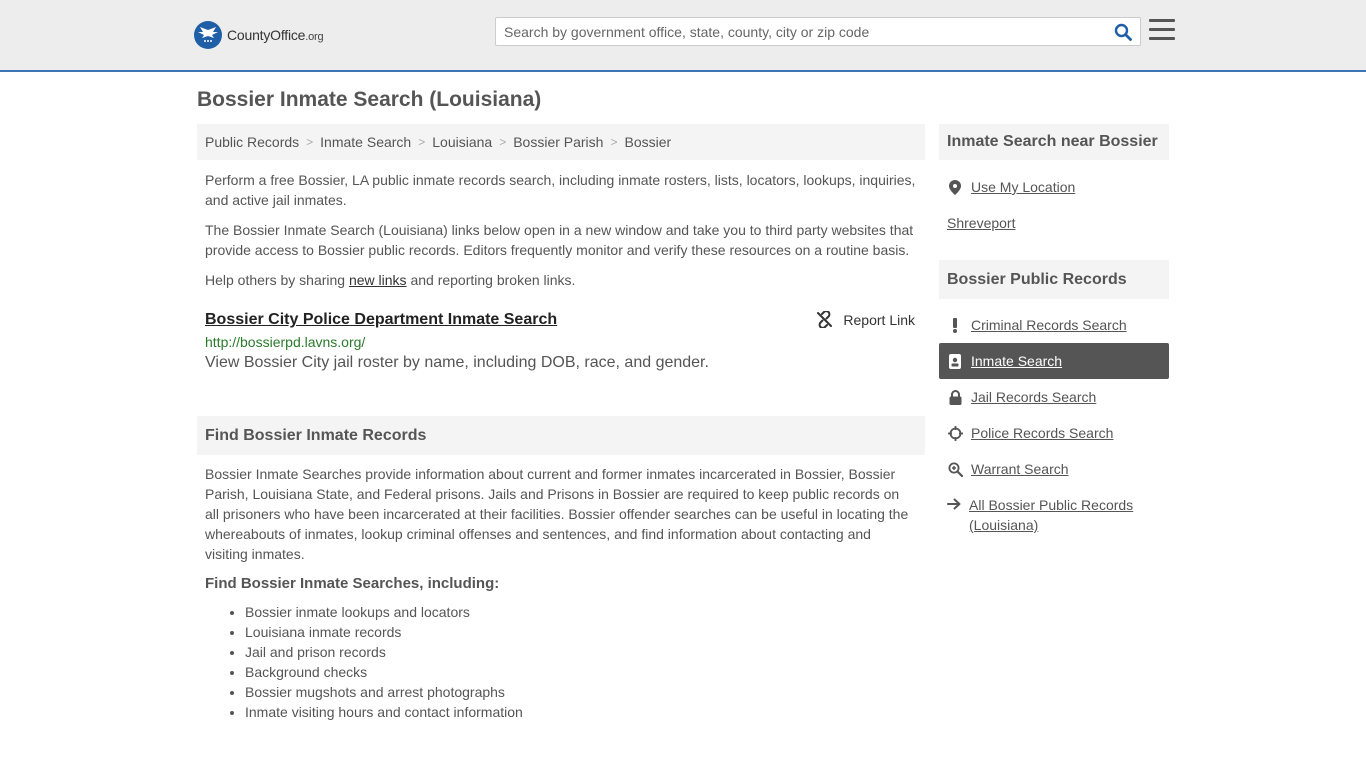 Image resolution: width=1366 pixels, height=768 pixels. Describe the element at coordinates (1054, 511) in the screenshot. I see `sidebar-item-all-records: All Bossier Public Records (Louisiana)` at that location.